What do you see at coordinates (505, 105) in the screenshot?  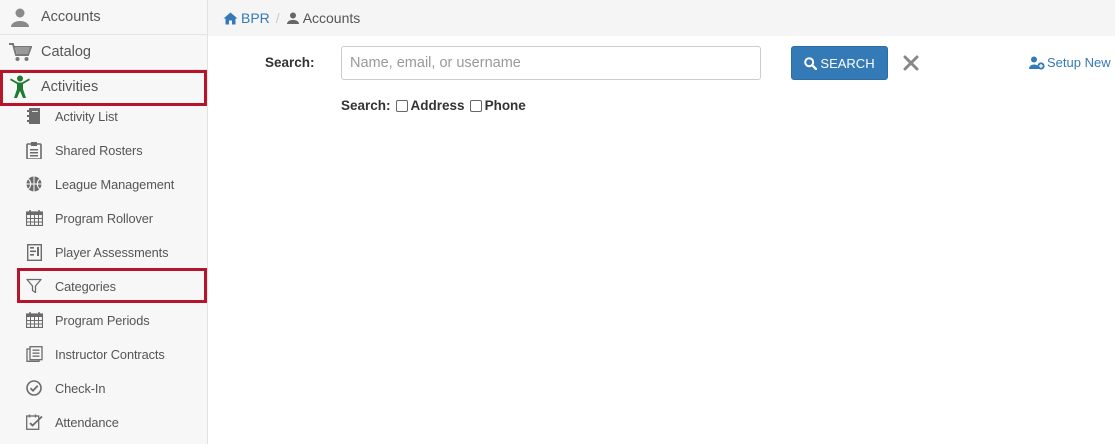 I see `phone-option-label: Phone` at bounding box center [505, 105].